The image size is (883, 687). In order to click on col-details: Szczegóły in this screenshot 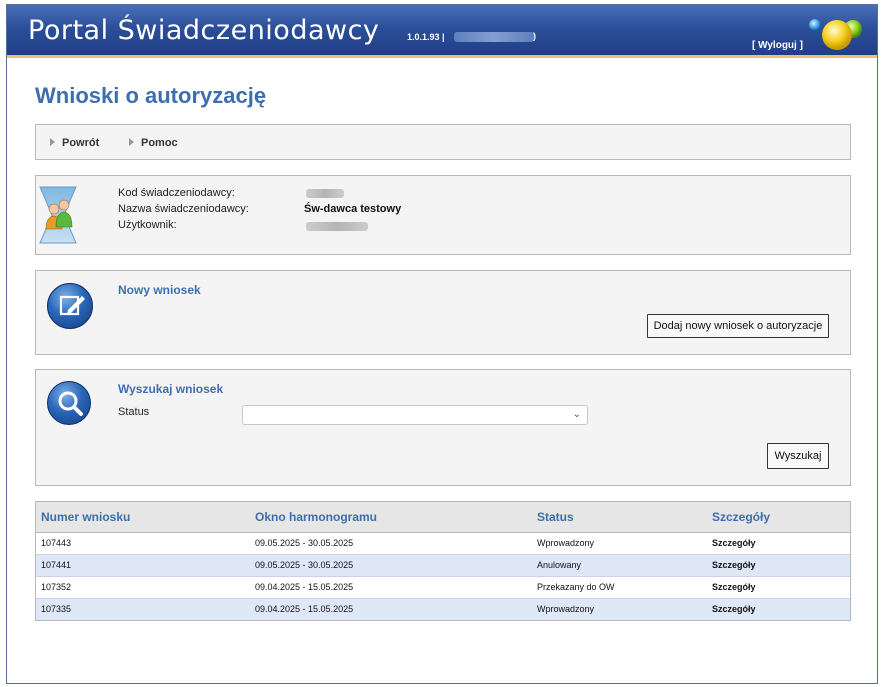, I will do `click(778, 517)`.